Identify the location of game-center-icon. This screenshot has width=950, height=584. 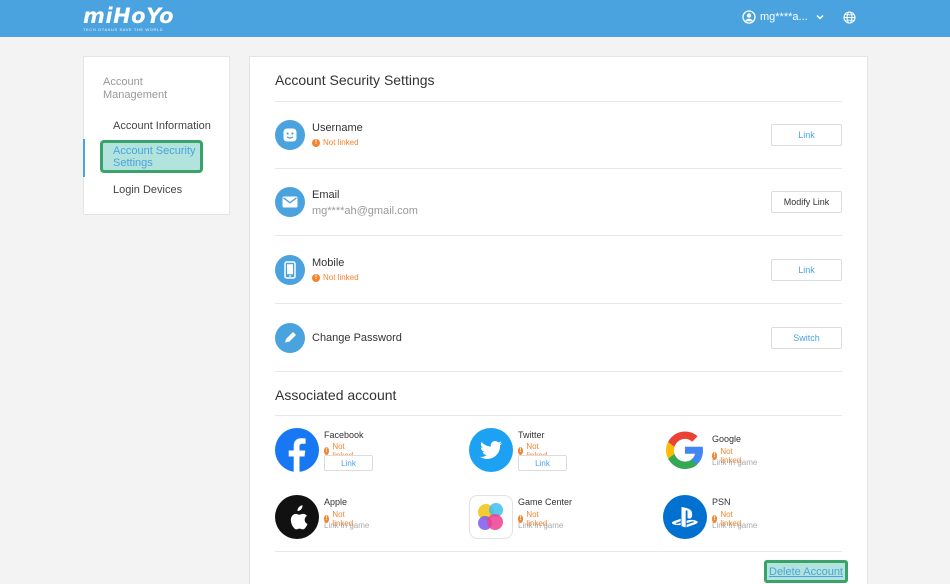
(491, 517).